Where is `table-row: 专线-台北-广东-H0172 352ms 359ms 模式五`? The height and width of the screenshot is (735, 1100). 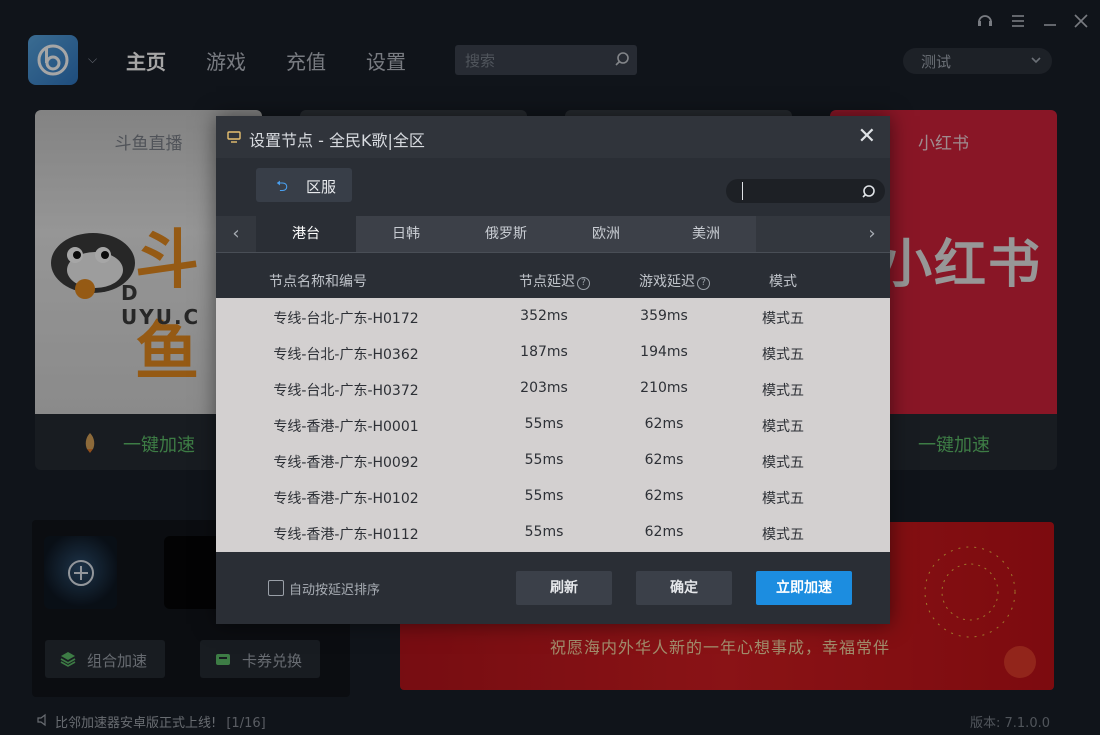 table-row: 专线-台北-广东-H0172 352ms 359ms 模式五 is located at coordinates (553, 316).